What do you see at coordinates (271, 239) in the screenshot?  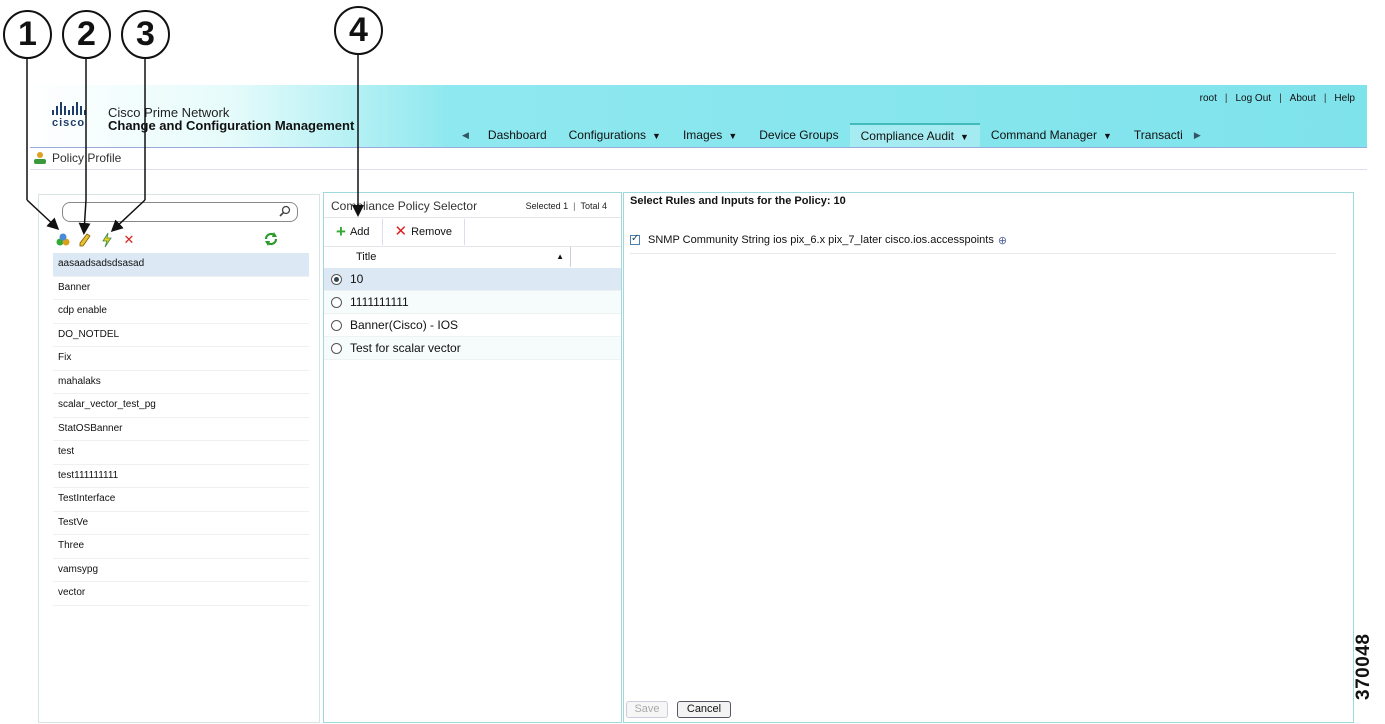 I see `refresh-icon` at bounding box center [271, 239].